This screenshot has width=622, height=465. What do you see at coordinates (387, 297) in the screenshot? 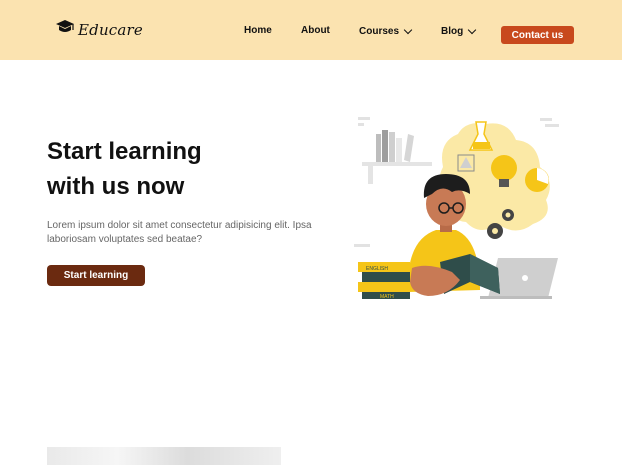
I see `book-label-math: MATH` at bounding box center [387, 297].